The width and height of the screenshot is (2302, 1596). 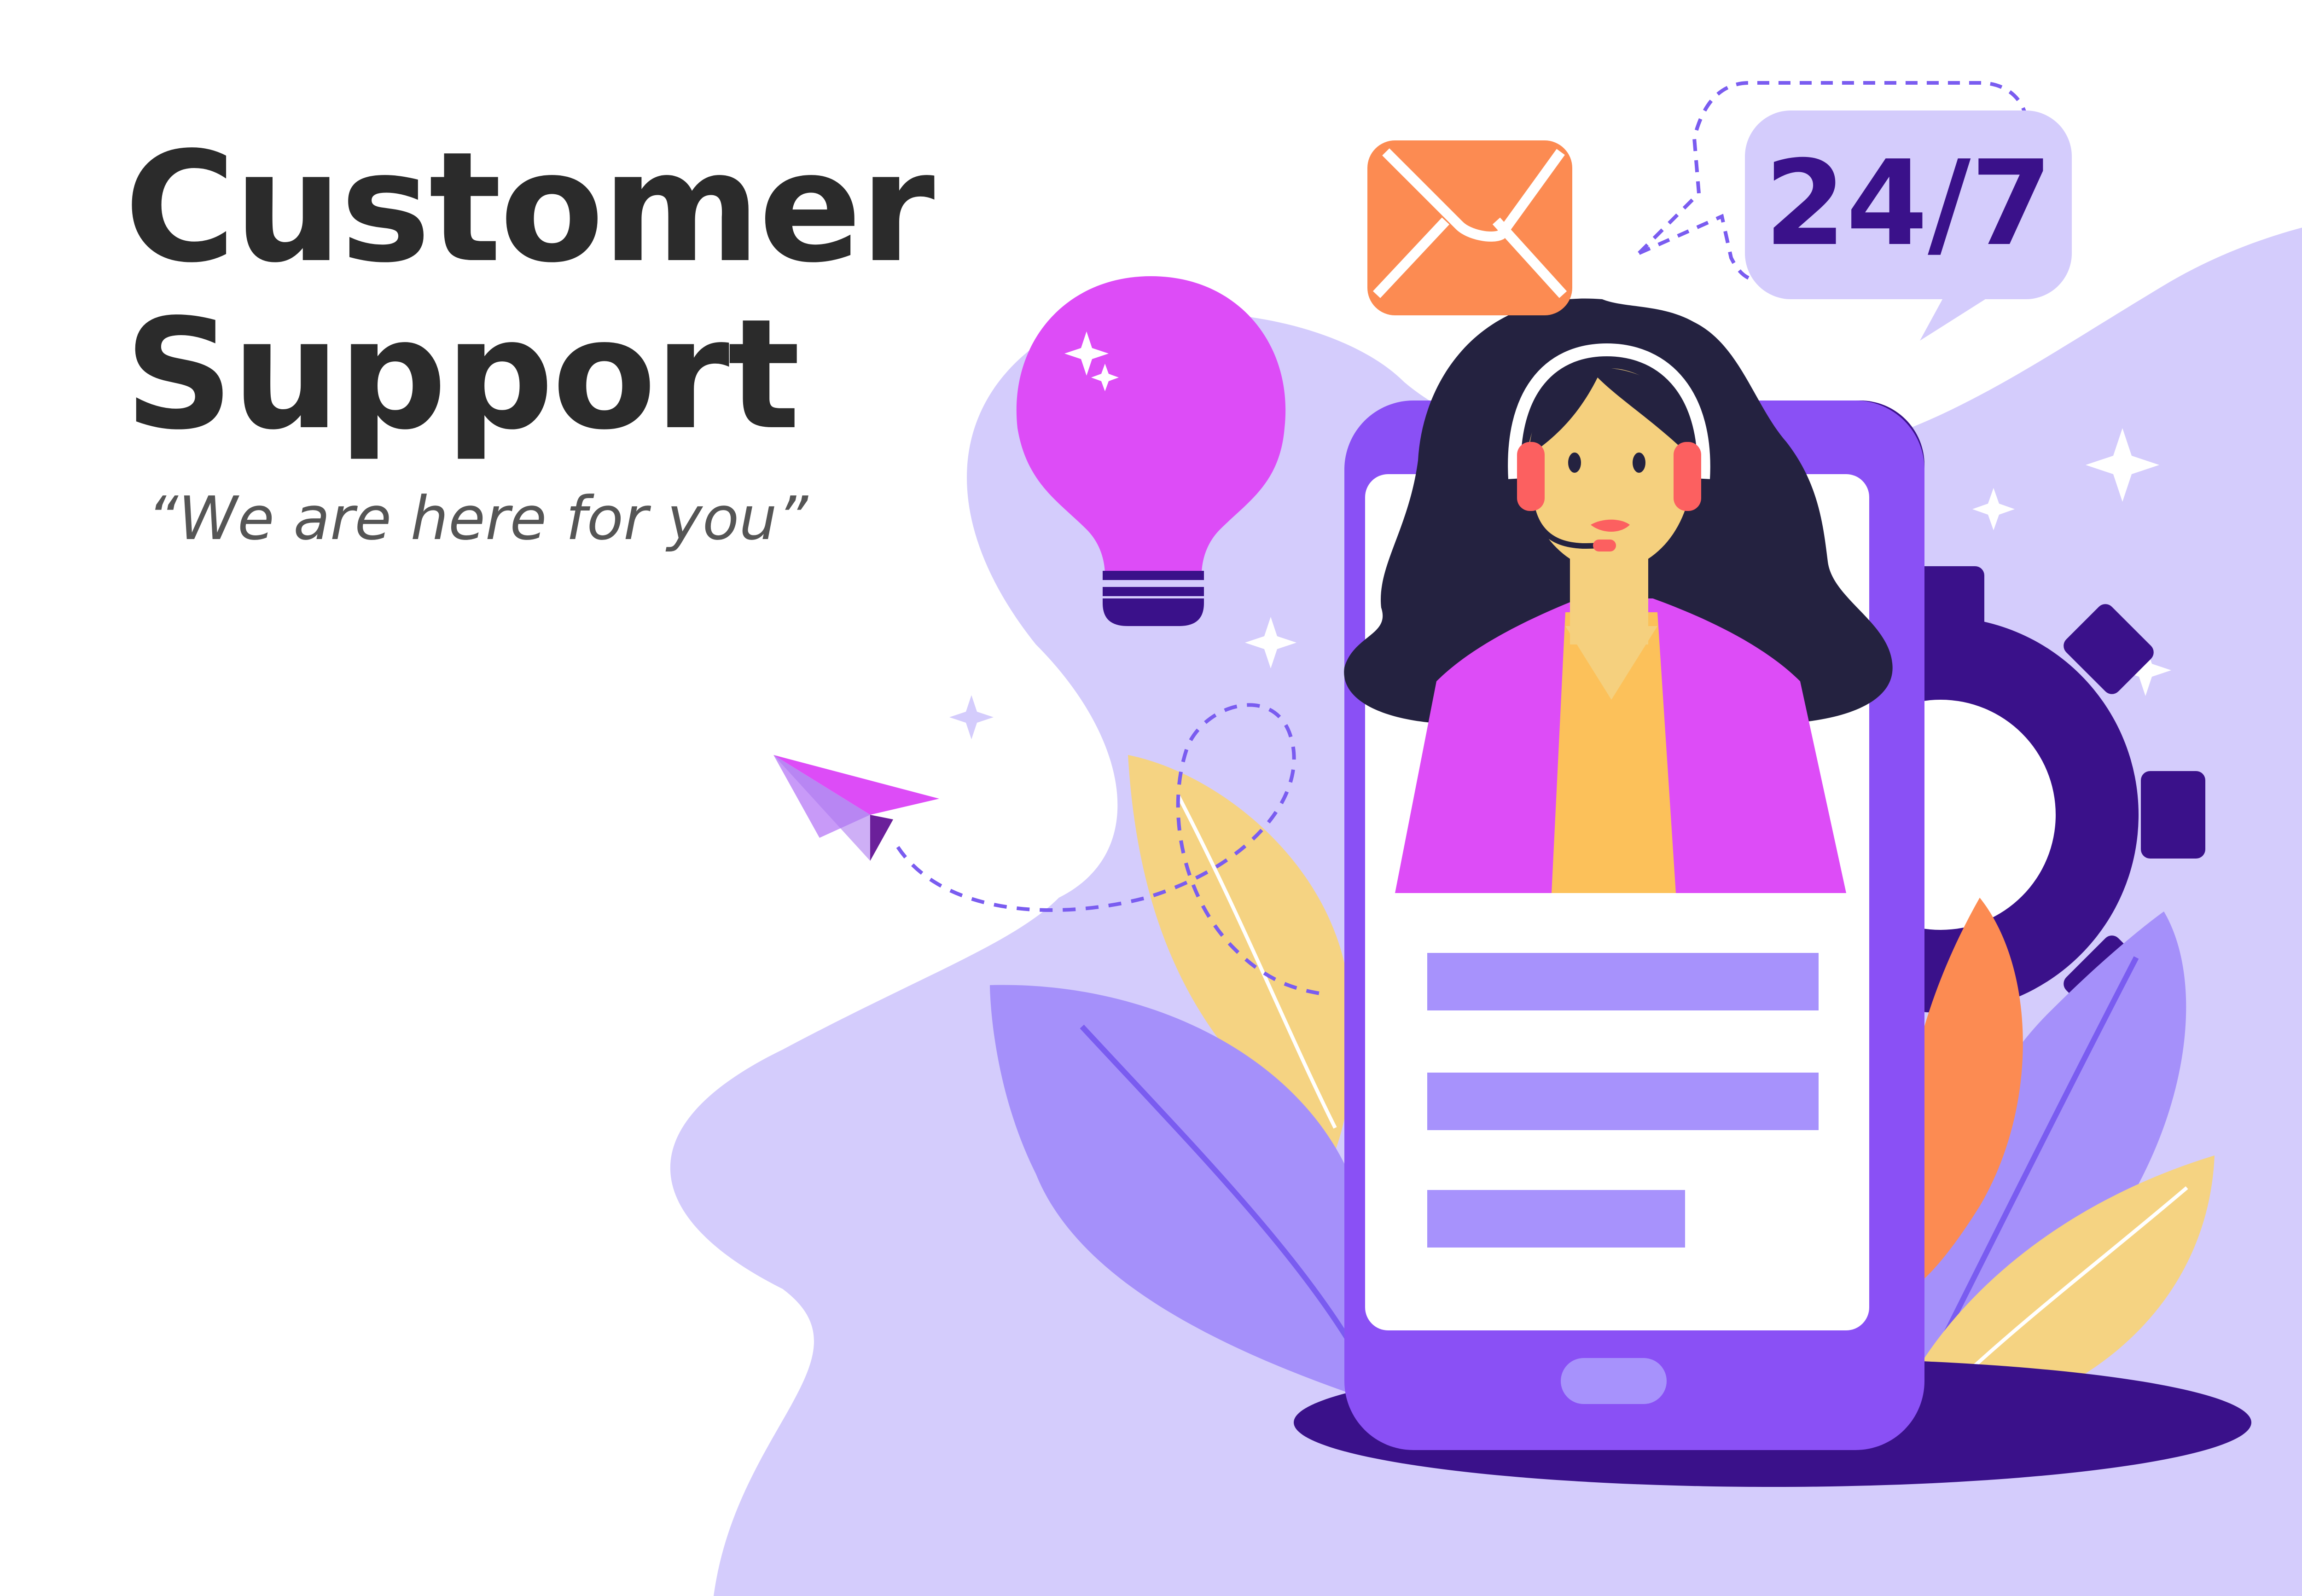 What do you see at coordinates (529, 207) in the screenshot?
I see `title-line-1: Customer` at bounding box center [529, 207].